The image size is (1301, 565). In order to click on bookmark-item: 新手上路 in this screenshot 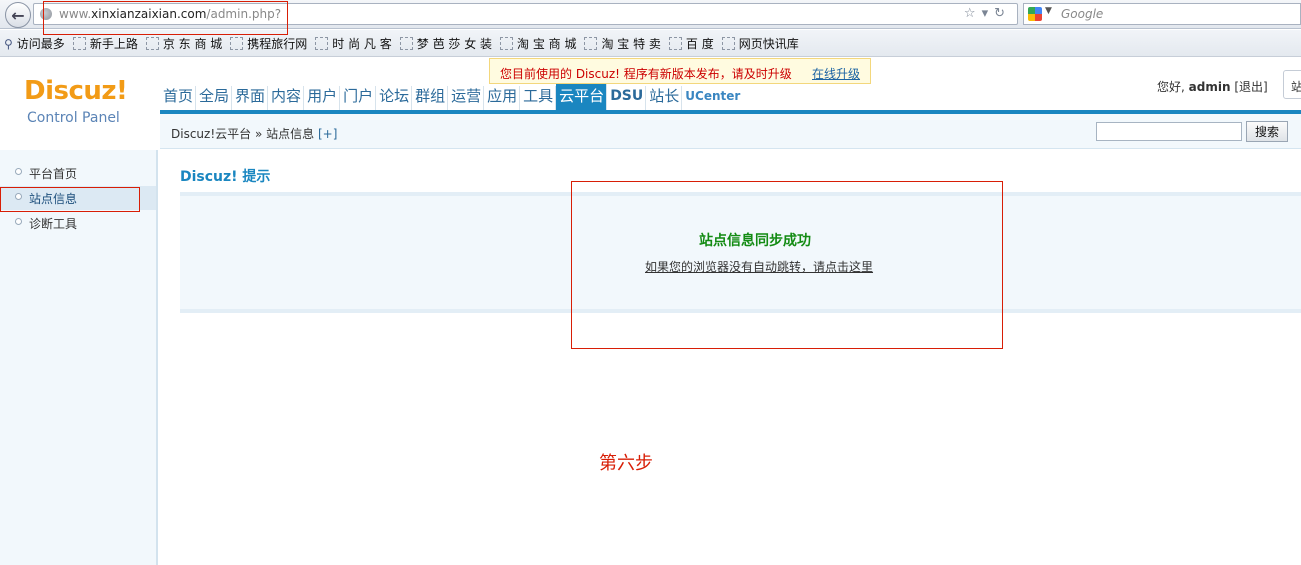, I will do `click(105, 43)`.